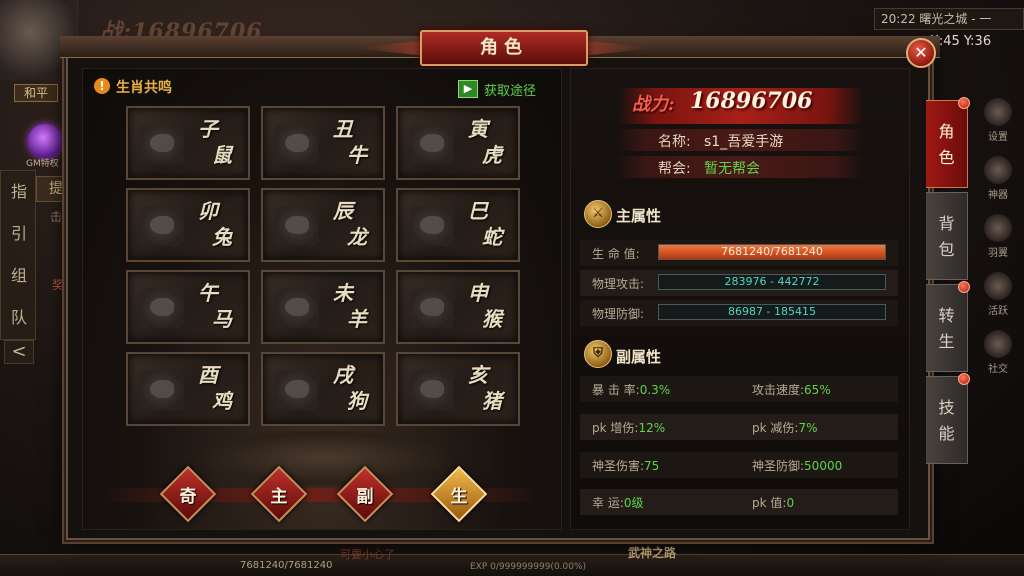  Describe the element at coordinates (947, 236) in the screenshot. I see `side-tab-bag: 背包` at that location.